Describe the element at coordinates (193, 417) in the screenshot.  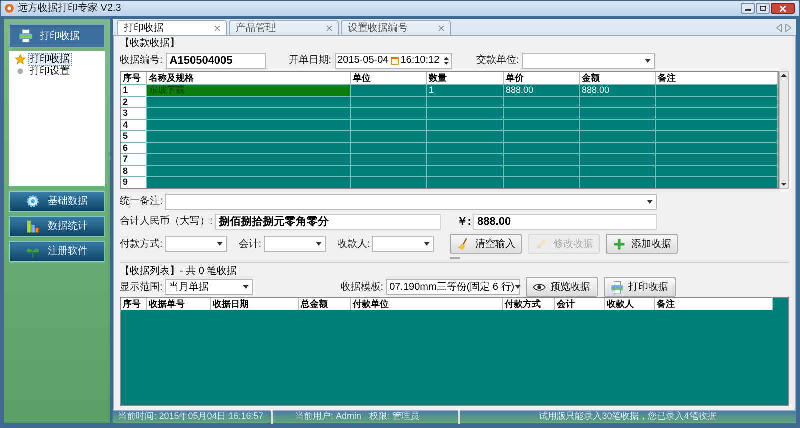
I see `status-time: 当前时间: 2015年05月04日 16:16:57` at that location.